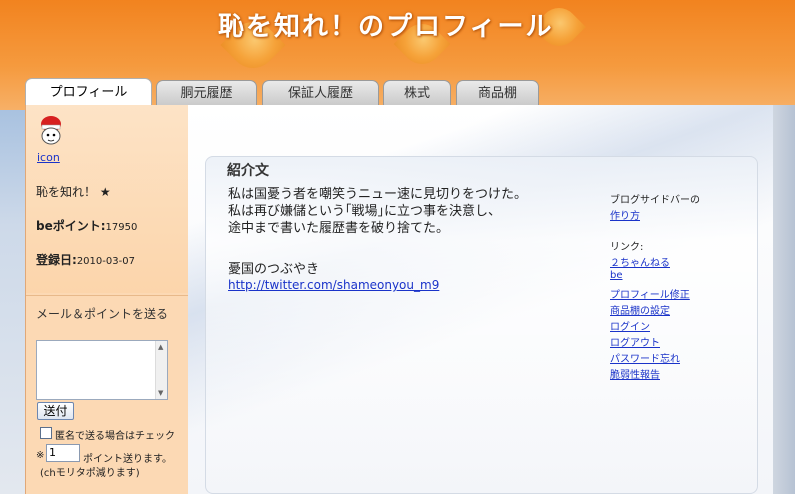 Image resolution: width=795 pixels, height=494 pixels. I want to click on points-note: (chモリタポ減ります), so click(90, 473).